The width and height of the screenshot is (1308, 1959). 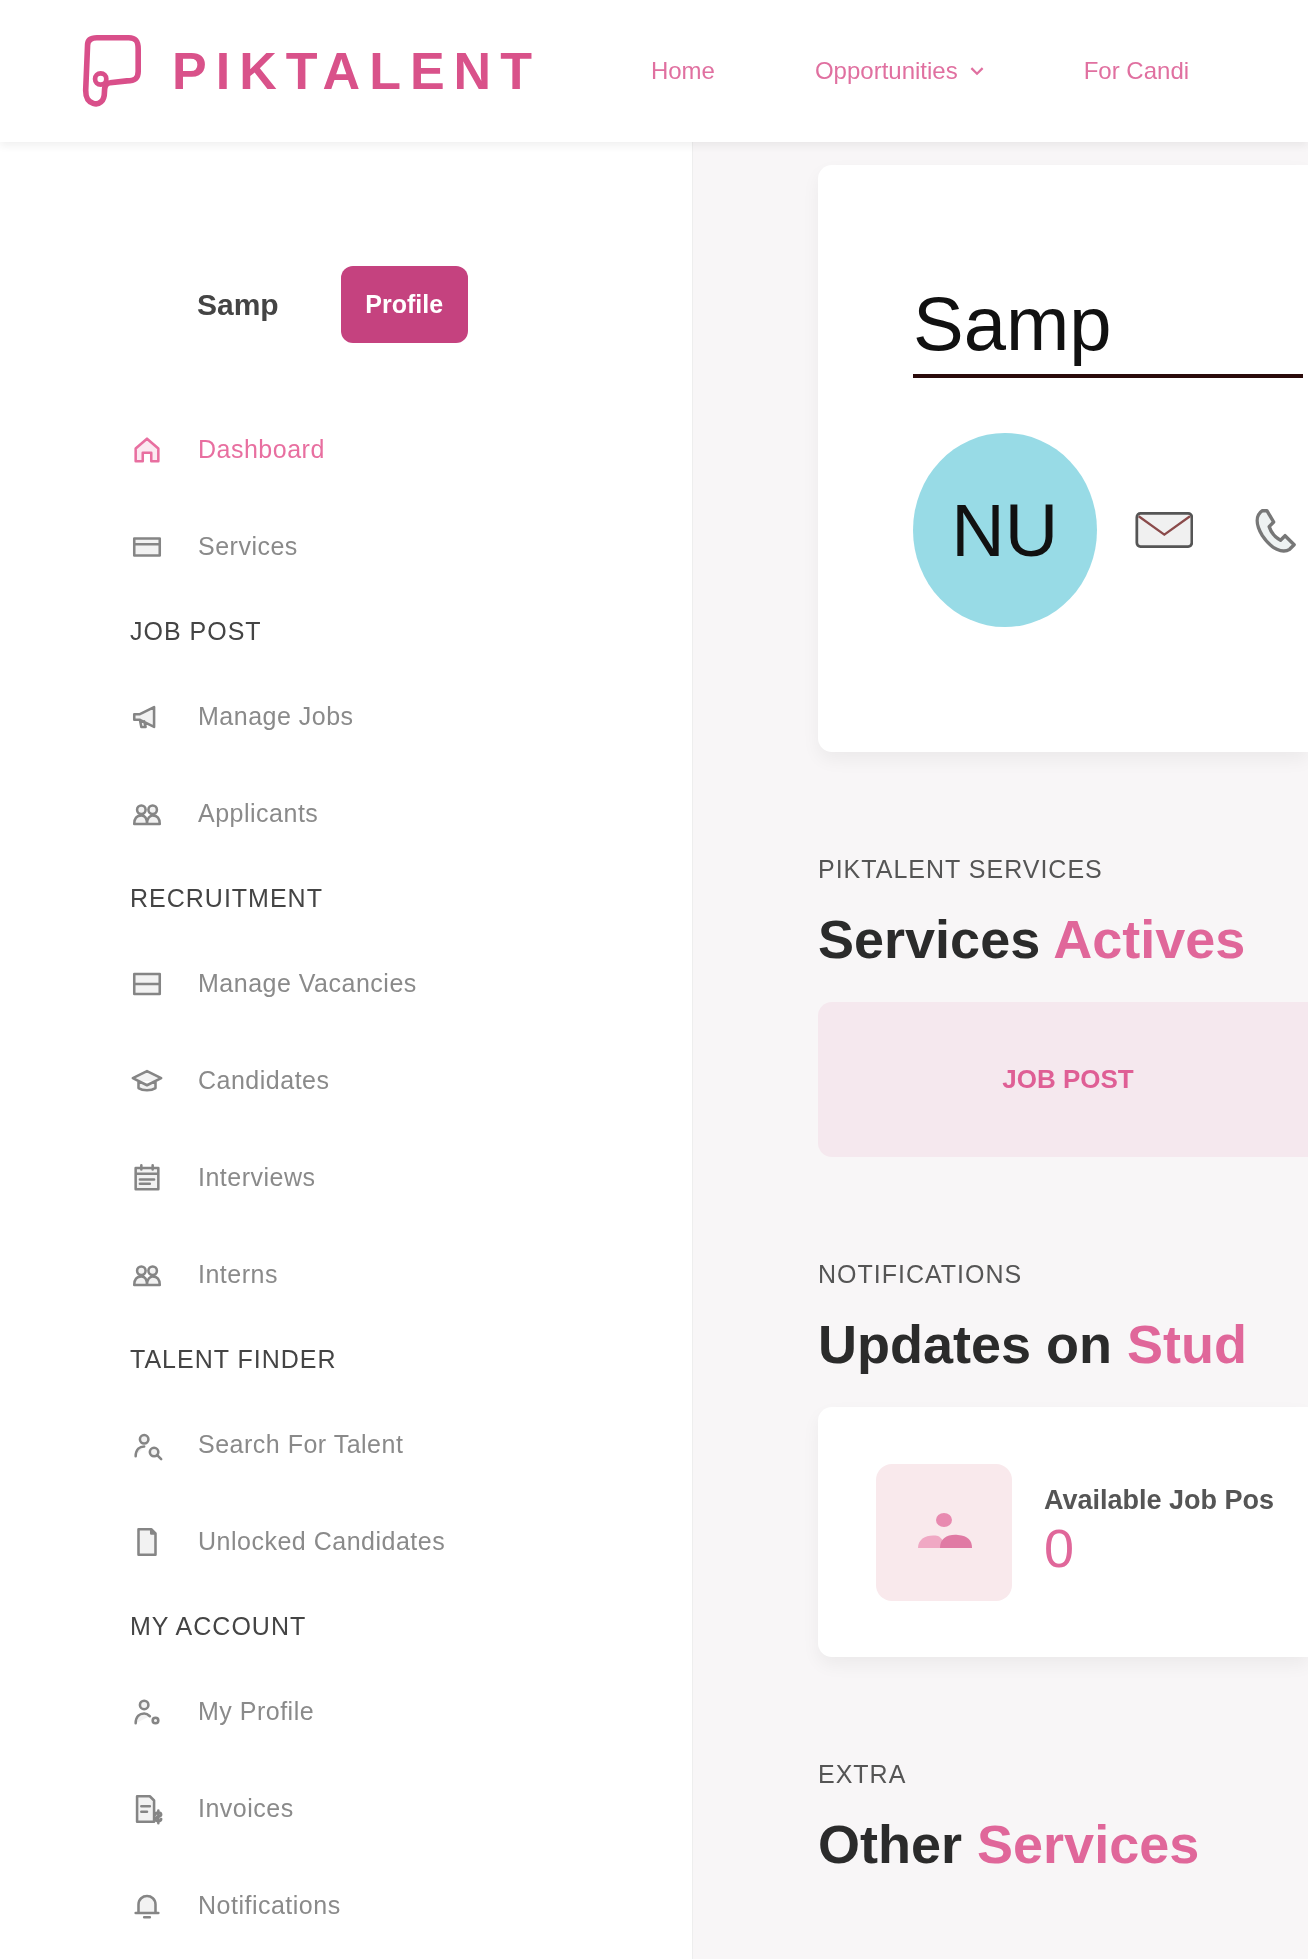 I want to click on sidebar-item: Candidates, so click(x=411, y=1080).